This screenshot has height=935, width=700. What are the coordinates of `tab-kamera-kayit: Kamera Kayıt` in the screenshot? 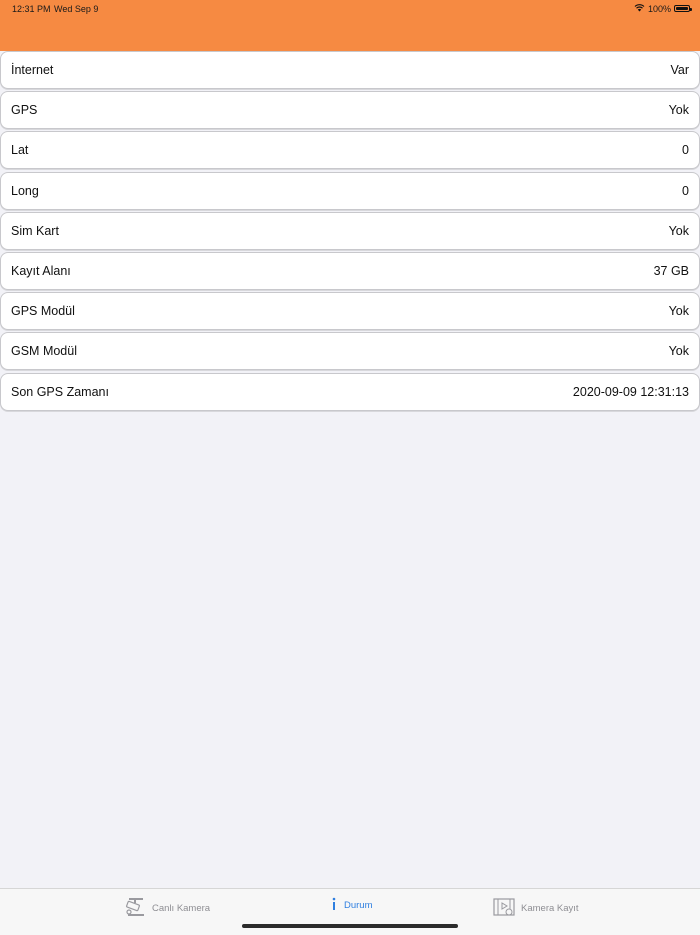 It's located at (536, 908).